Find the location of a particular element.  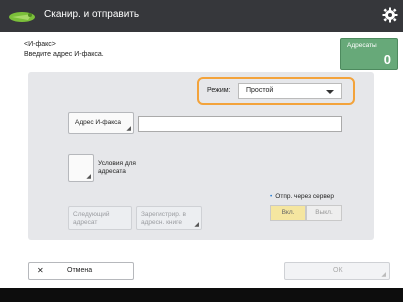

ok-button: ОК ◢ is located at coordinates (337, 271).